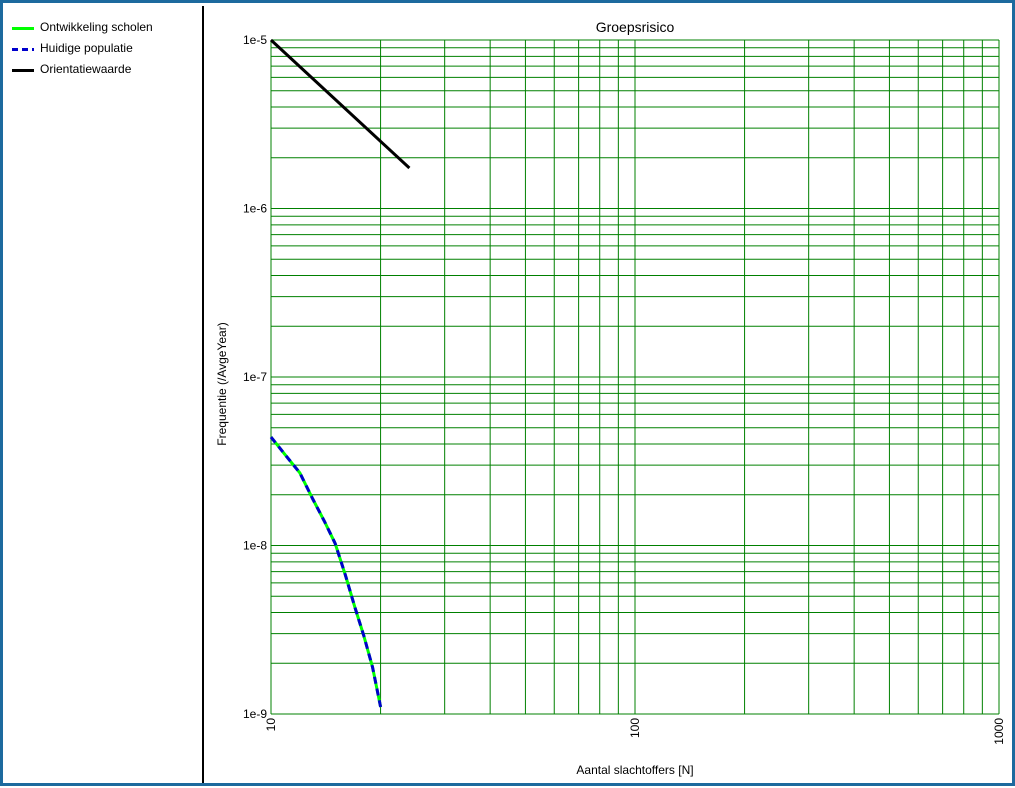 Image resolution: width=1015 pixels, height=788 pixels. I want to click on legend-label: Huidige populatie, so click(86, 48).